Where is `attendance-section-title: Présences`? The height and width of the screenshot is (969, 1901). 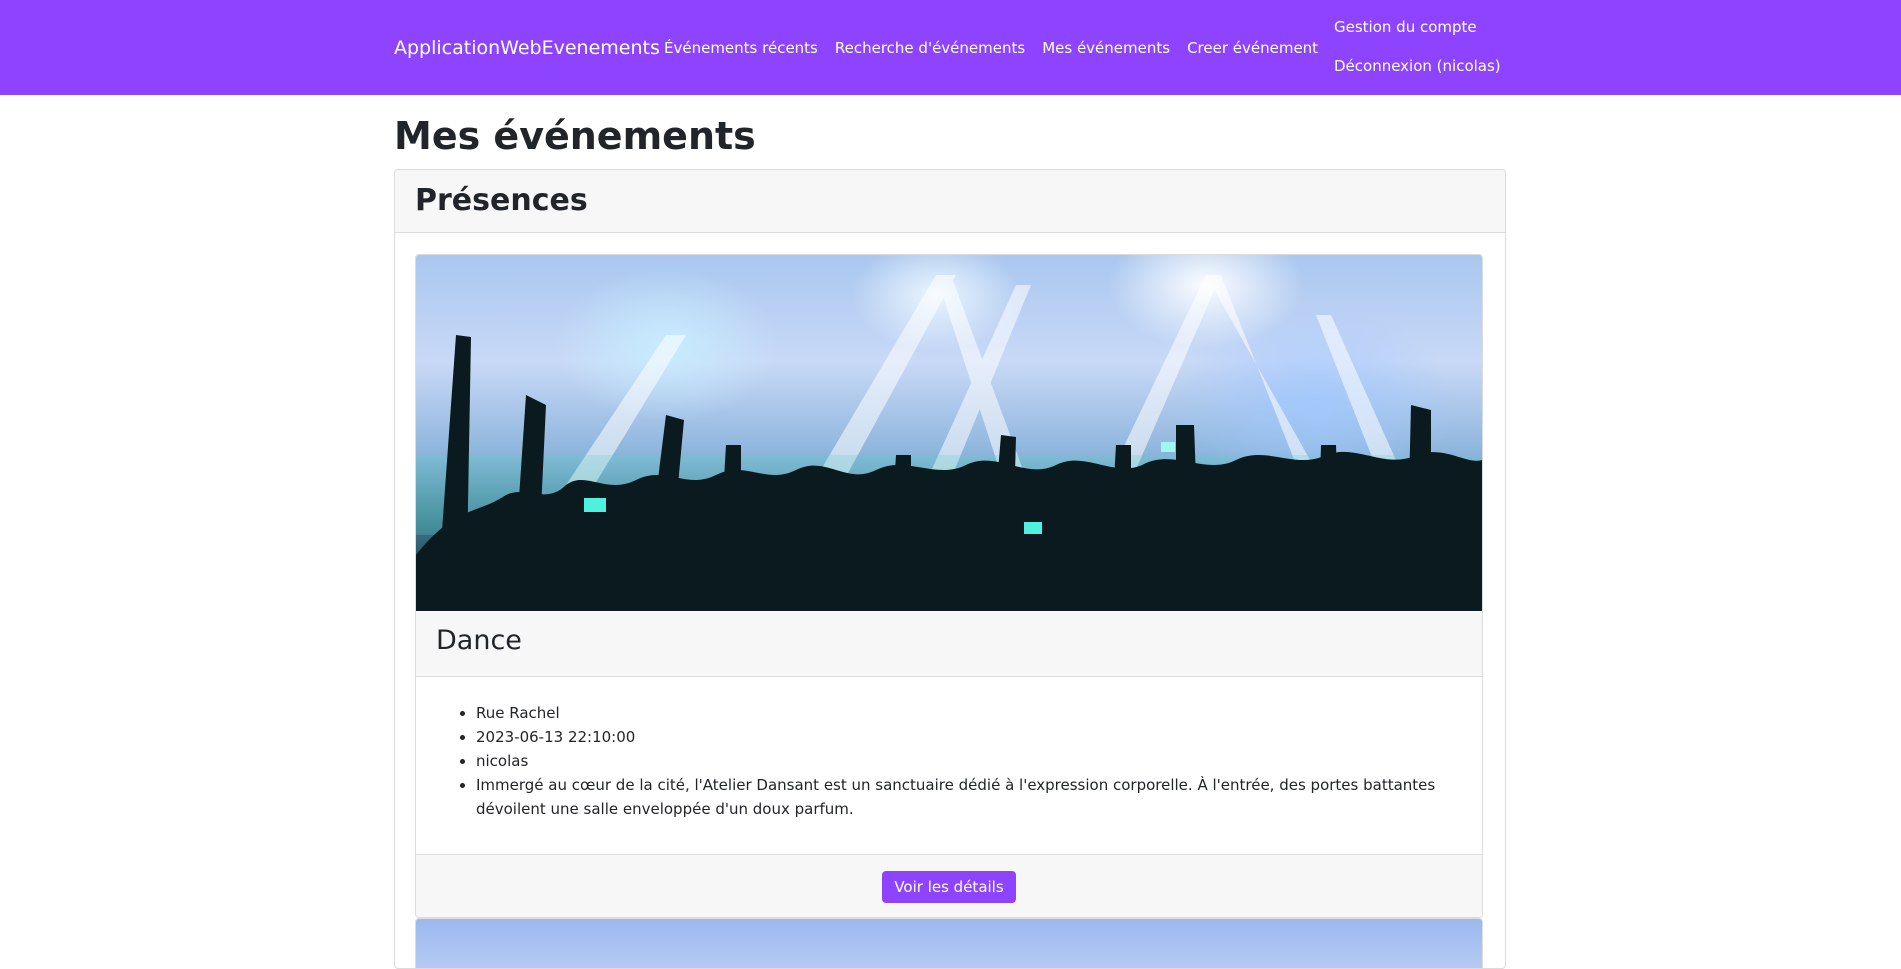 attendance-section-title: Présences is located at coordinates (501, 200).